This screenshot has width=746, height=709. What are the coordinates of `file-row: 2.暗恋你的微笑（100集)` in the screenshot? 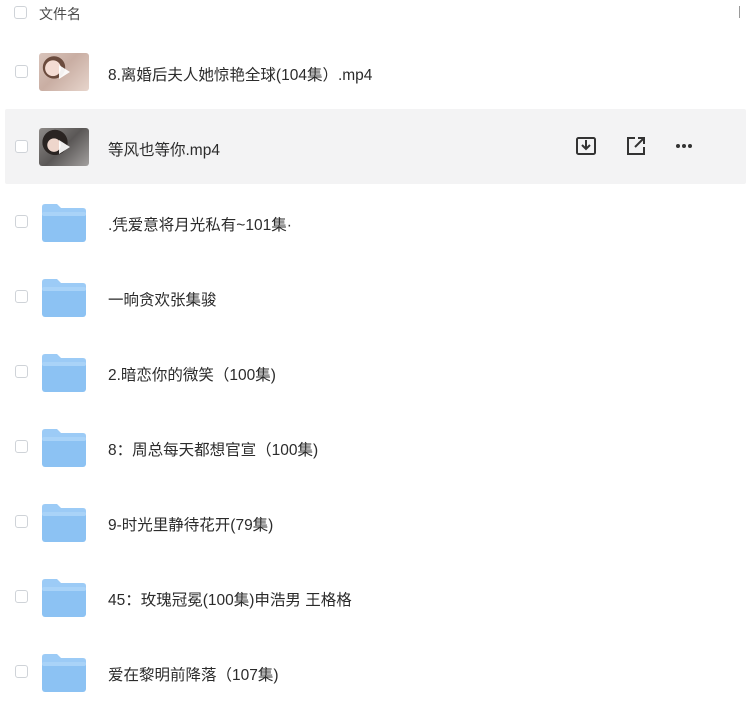 It's located at (375, 371).